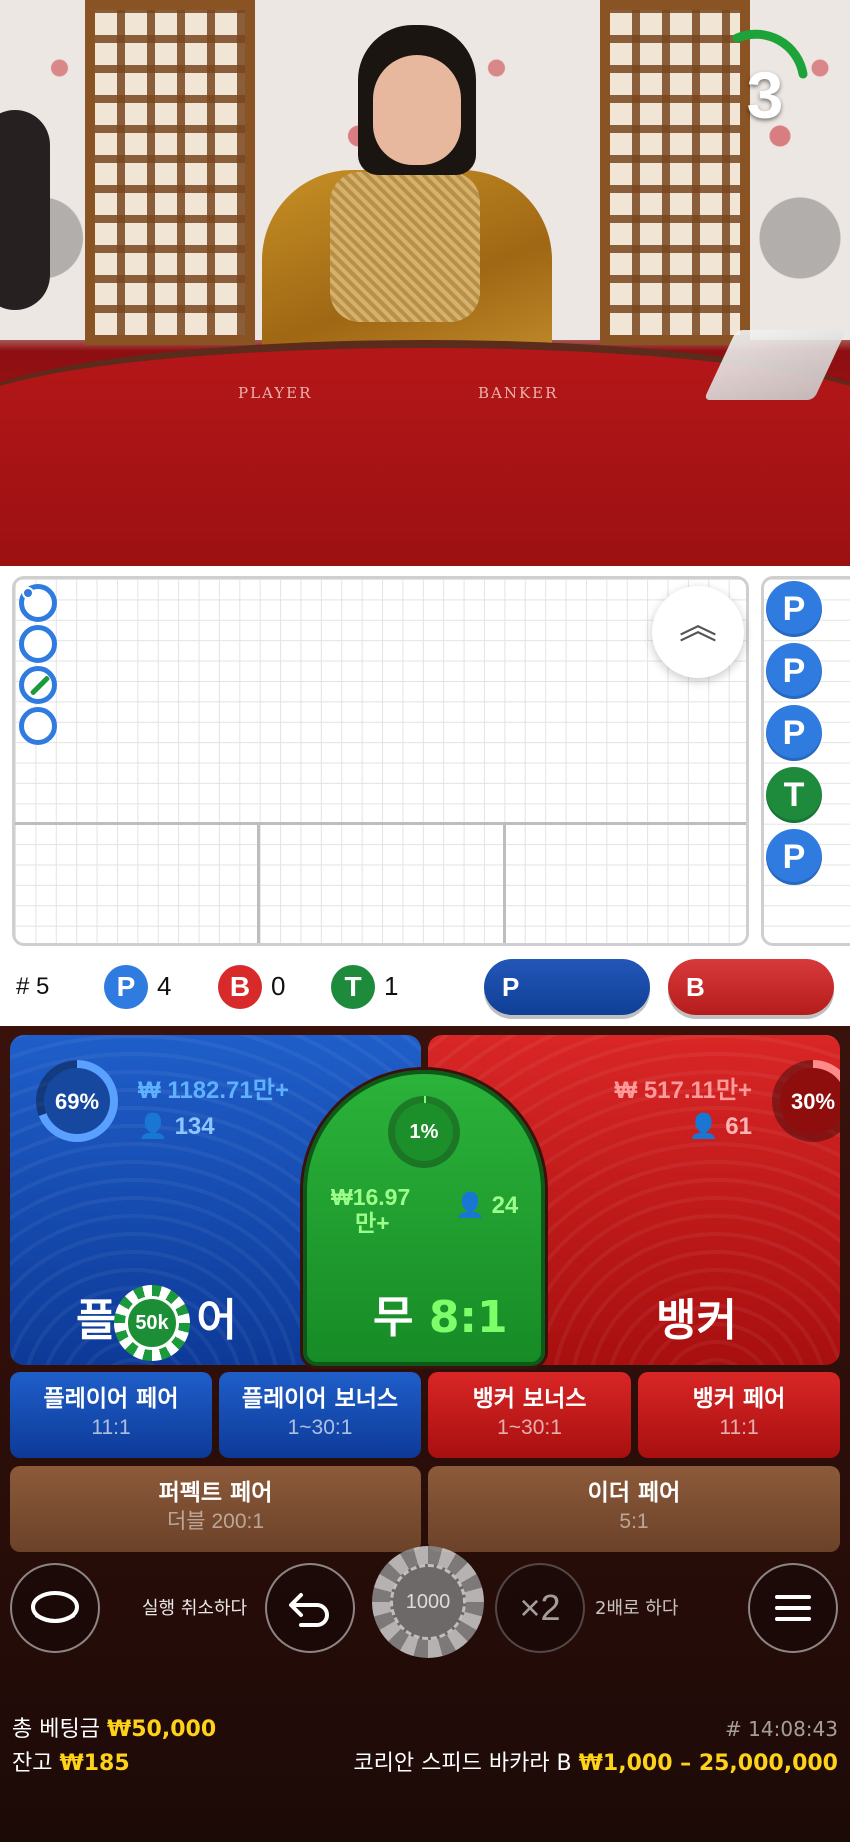 The image size is (850, 1842). I want to click on banker-bettor-count: 👤 61, so click(720, 1126).